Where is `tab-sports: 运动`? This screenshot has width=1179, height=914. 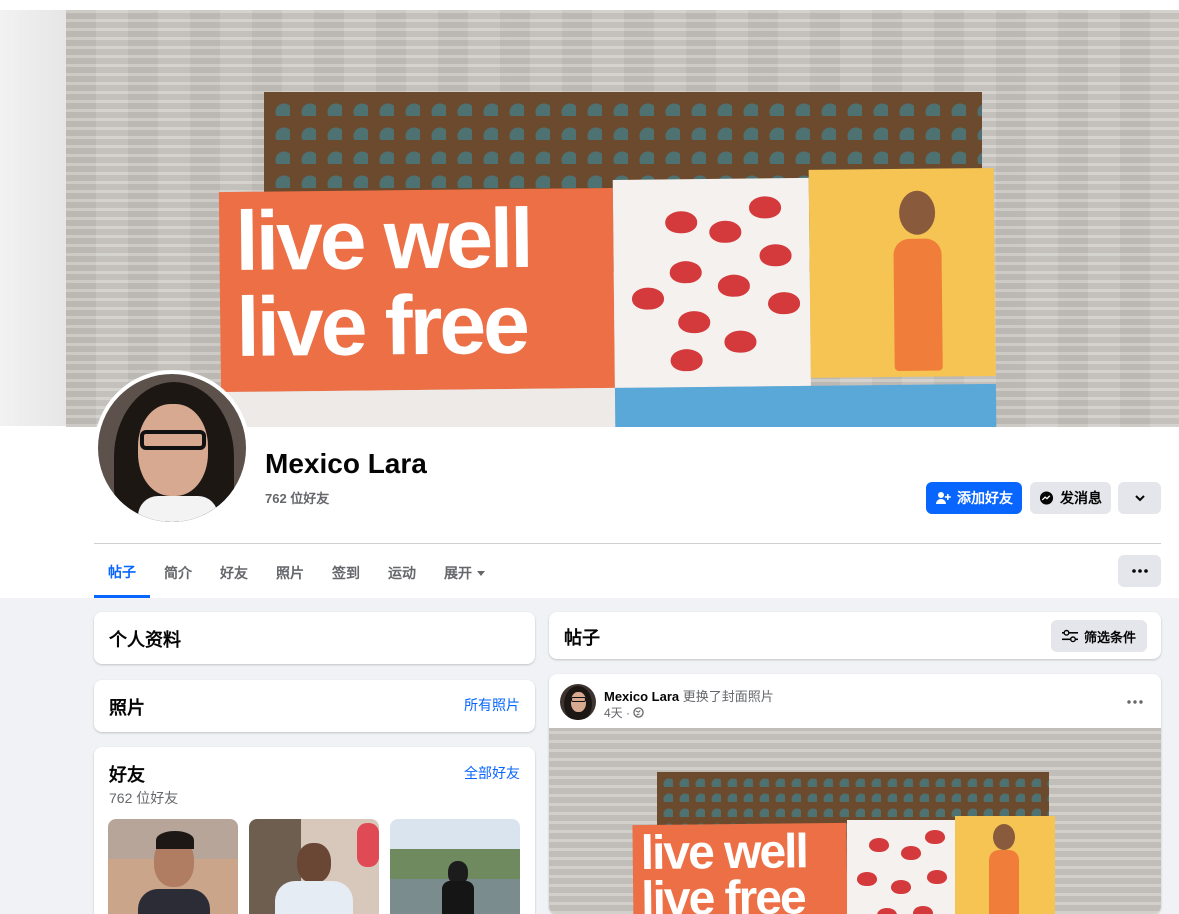
tab-sports: 运动 is located at coordinates (402, 573).